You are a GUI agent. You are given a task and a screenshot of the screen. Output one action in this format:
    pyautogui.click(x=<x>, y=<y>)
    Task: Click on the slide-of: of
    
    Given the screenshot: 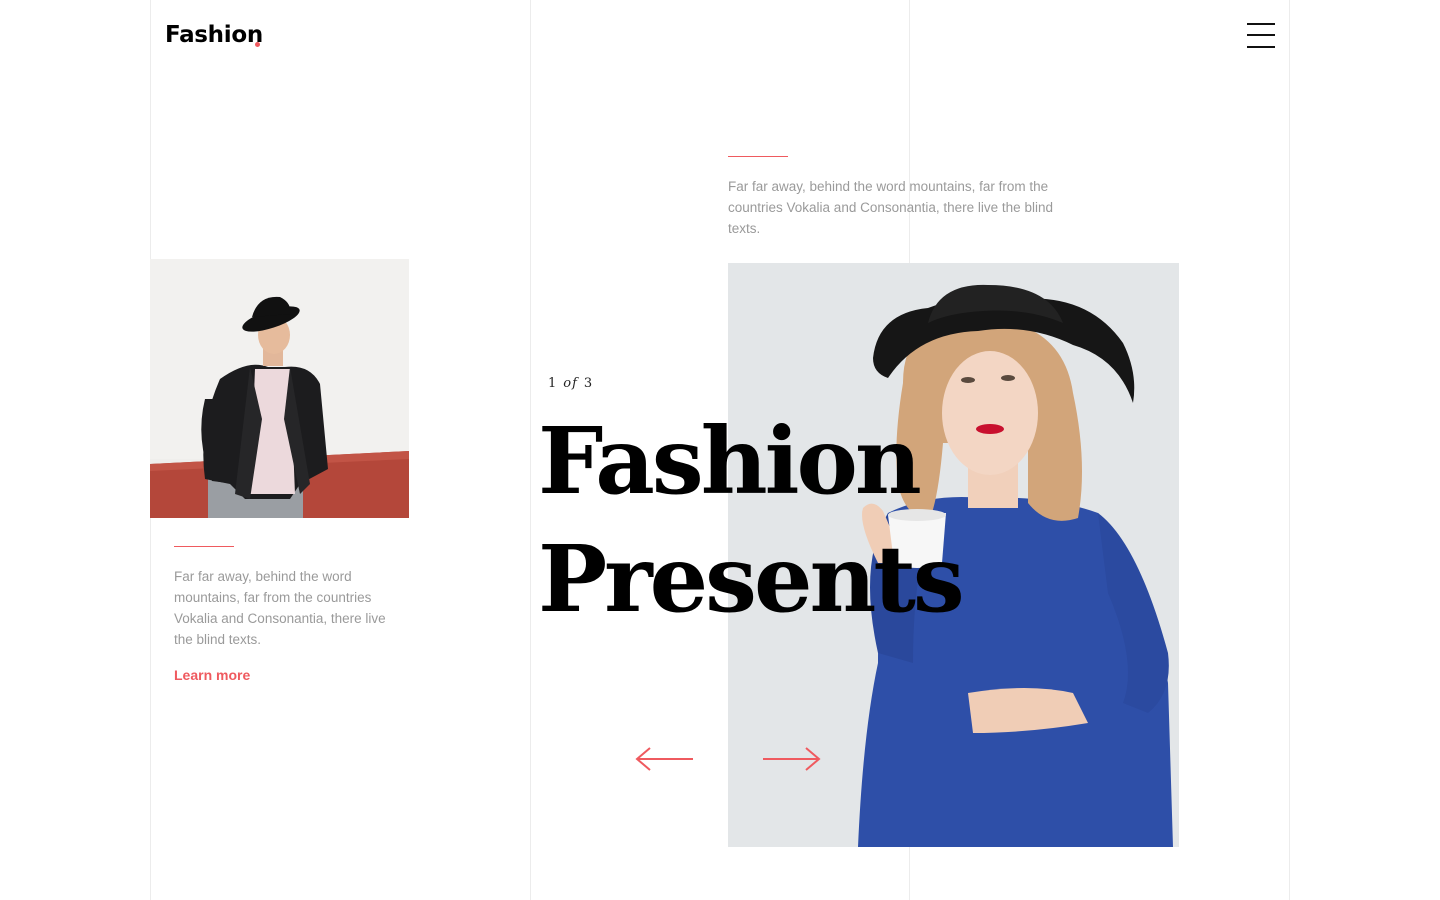 What is the action you would take?
    pyautogui.click(x=570, y=383)
    